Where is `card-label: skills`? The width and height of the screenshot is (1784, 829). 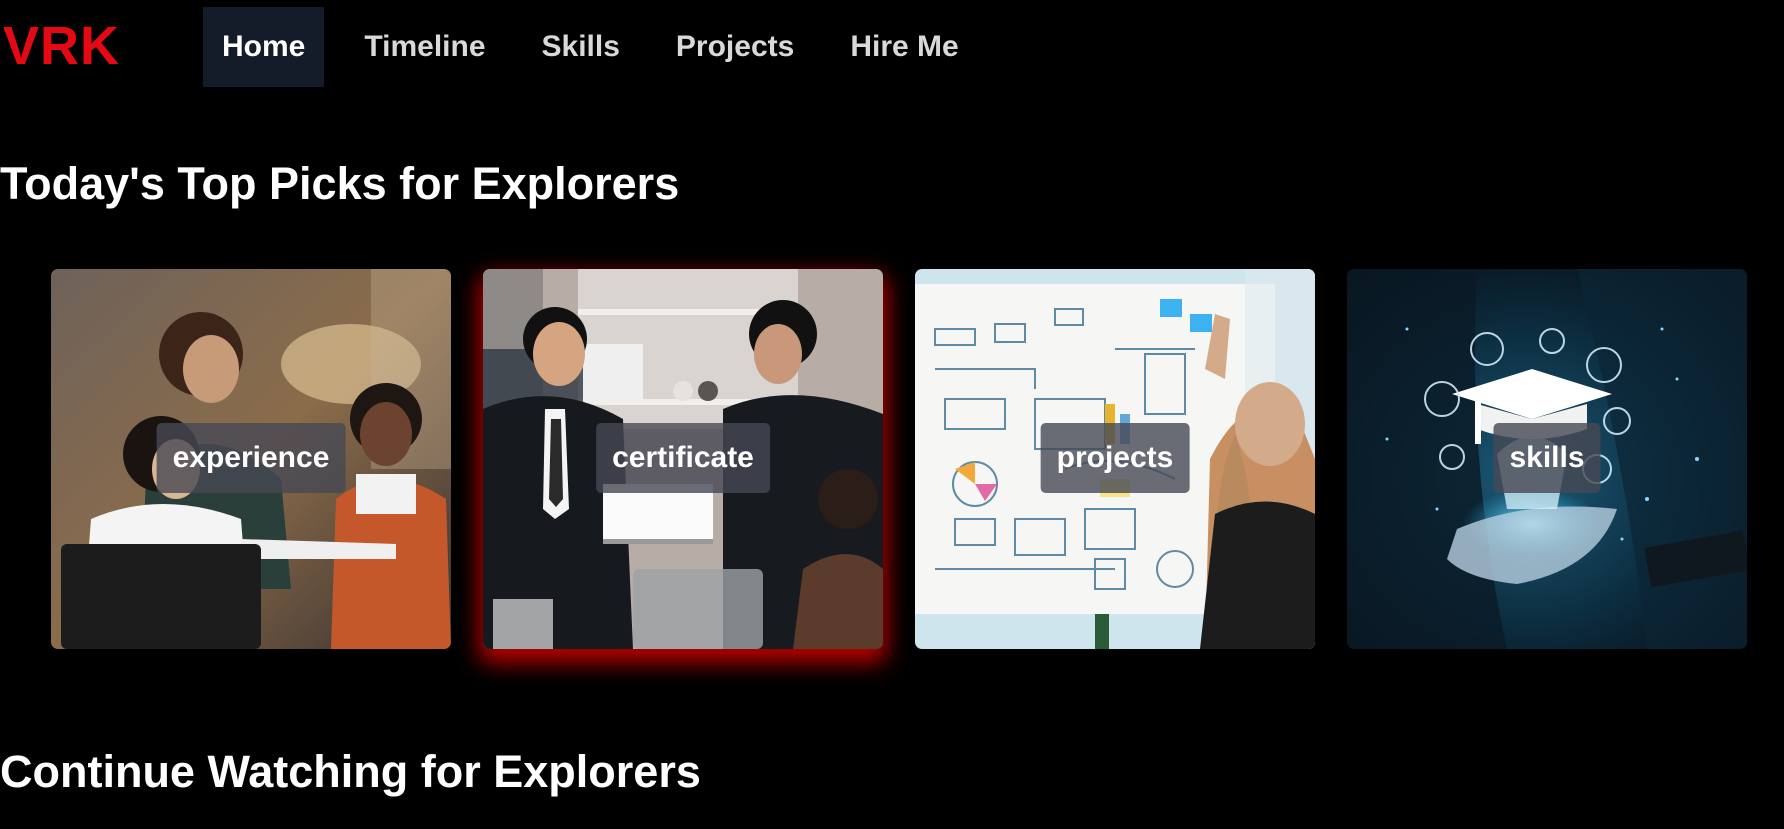
card-label: skills is located at coordinates (1547, 458).